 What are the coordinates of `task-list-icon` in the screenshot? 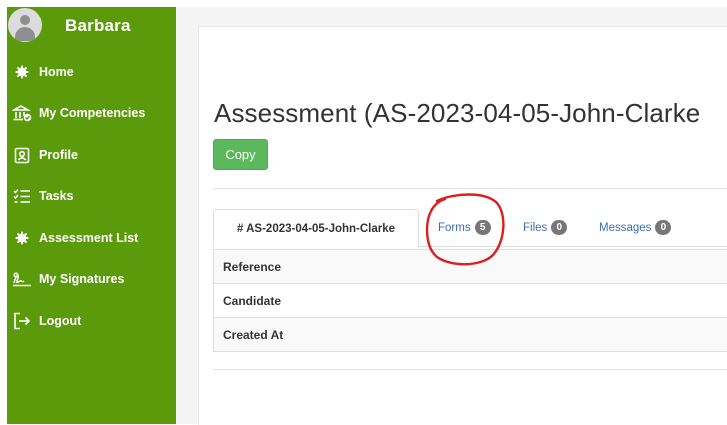 It's located at (22, 196).